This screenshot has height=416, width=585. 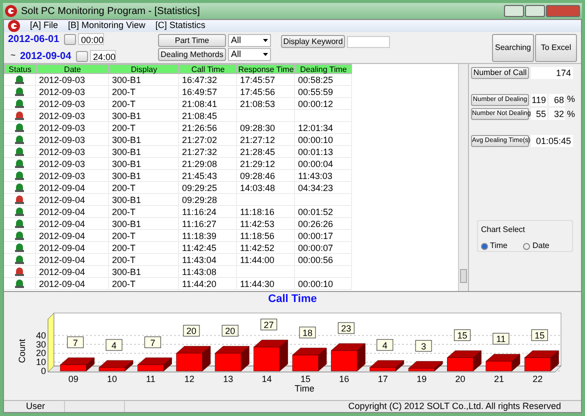 What do you see at coordinates (107, 26) in the screenshot?
I see `menu-item: [B] Monitoring View` at bounding box center [107, 26].